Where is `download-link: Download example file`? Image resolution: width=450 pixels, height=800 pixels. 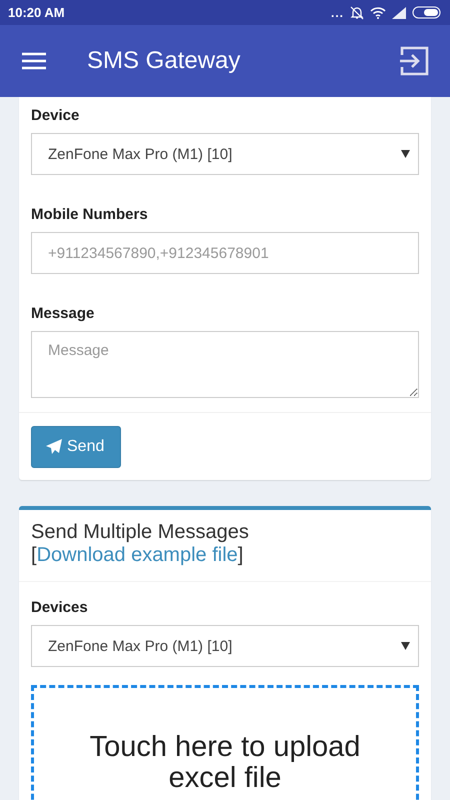 download-link: Download example file is located at coordinates (137, 555).